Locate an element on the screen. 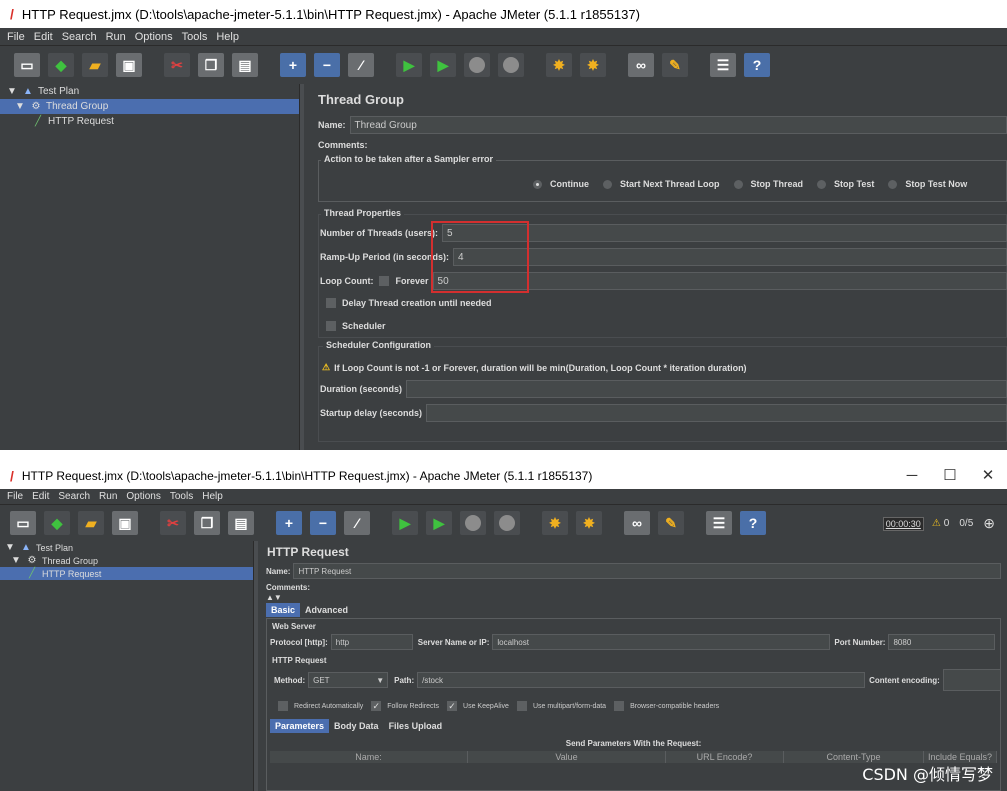 The width and height of the screenshot is (1007, 791). collapse-arrow-icon: ▲▼ is located at coordinates (274, 597).